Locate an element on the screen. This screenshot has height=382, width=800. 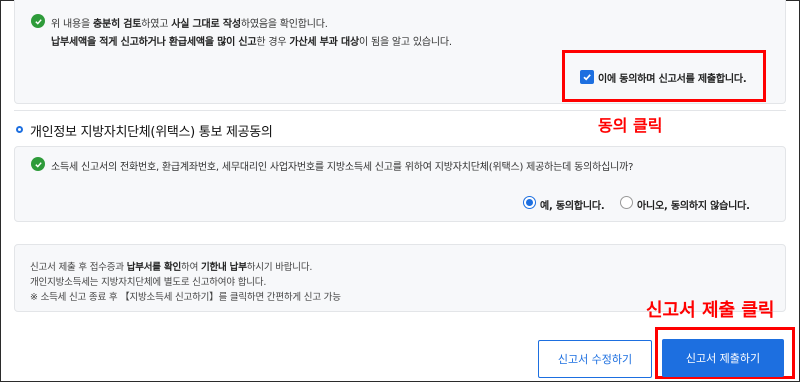
radio-agree is located at coordinates (529, 202).